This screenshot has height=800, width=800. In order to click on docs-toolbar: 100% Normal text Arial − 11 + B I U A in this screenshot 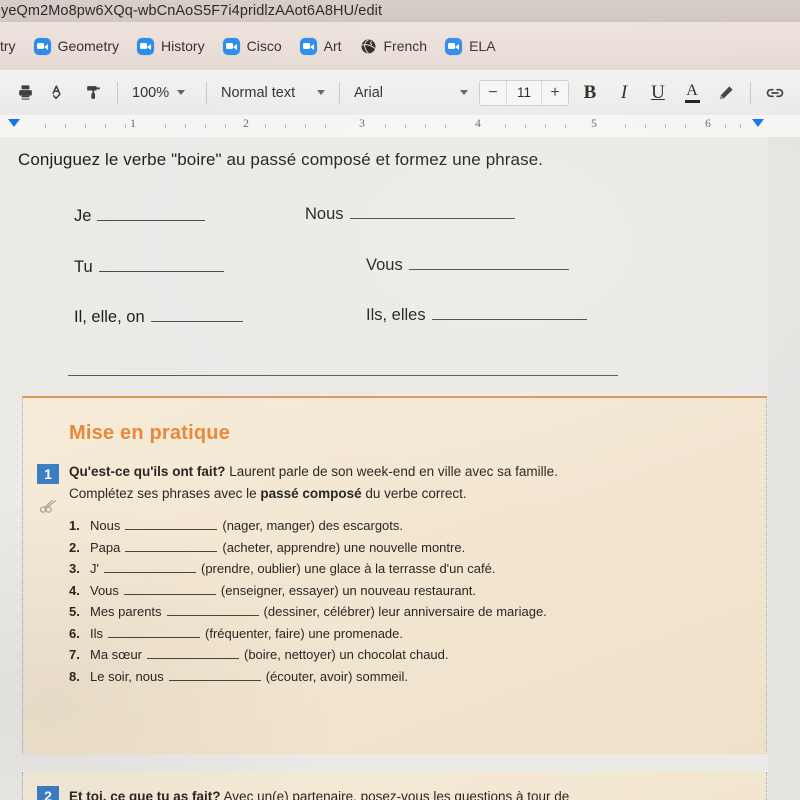, I will do `click(400, 92)`.